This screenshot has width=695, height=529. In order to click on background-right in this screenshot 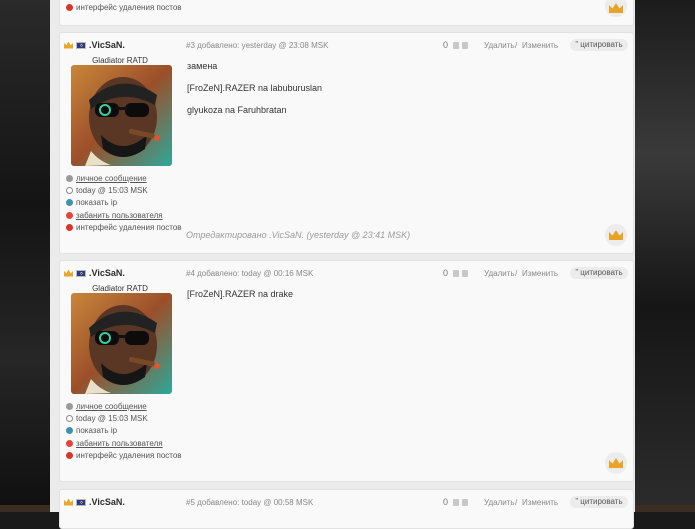, I will do `click(665, 256)`.